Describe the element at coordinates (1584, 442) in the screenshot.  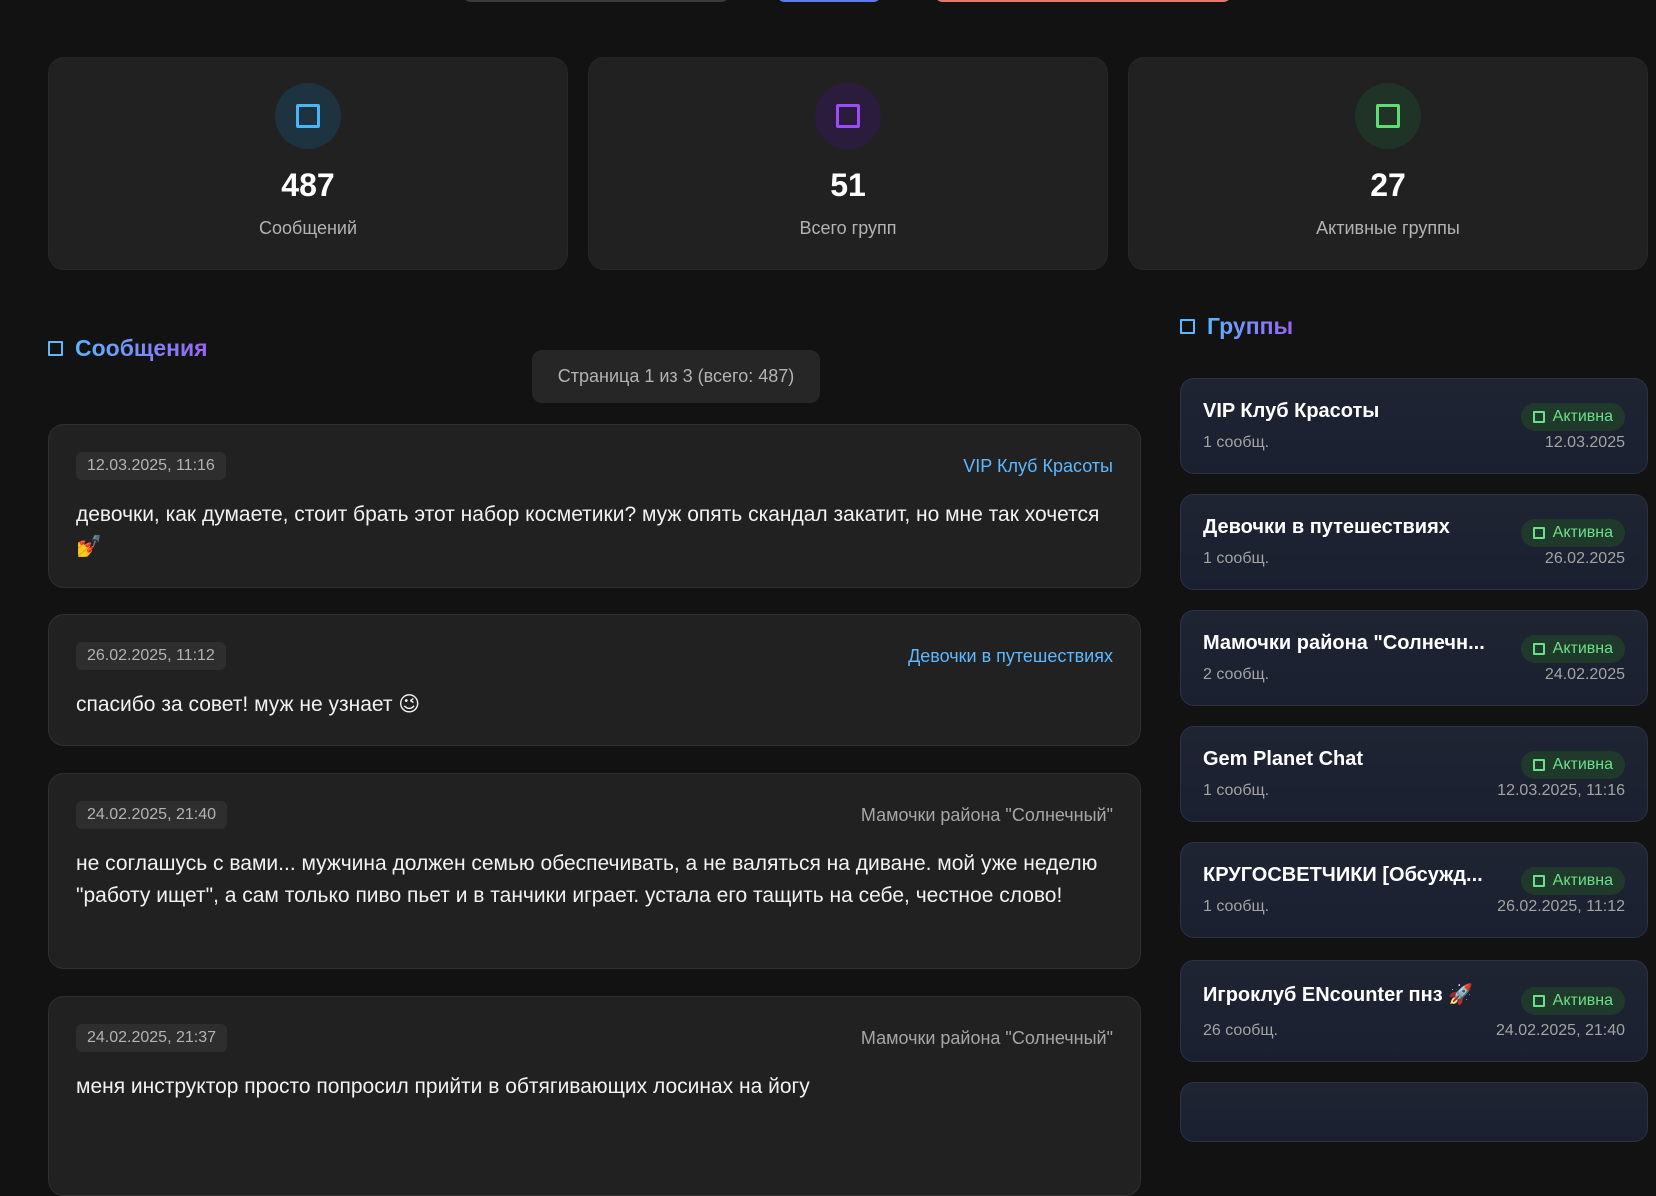
I see `group-date: 12.03.2025` at that location.